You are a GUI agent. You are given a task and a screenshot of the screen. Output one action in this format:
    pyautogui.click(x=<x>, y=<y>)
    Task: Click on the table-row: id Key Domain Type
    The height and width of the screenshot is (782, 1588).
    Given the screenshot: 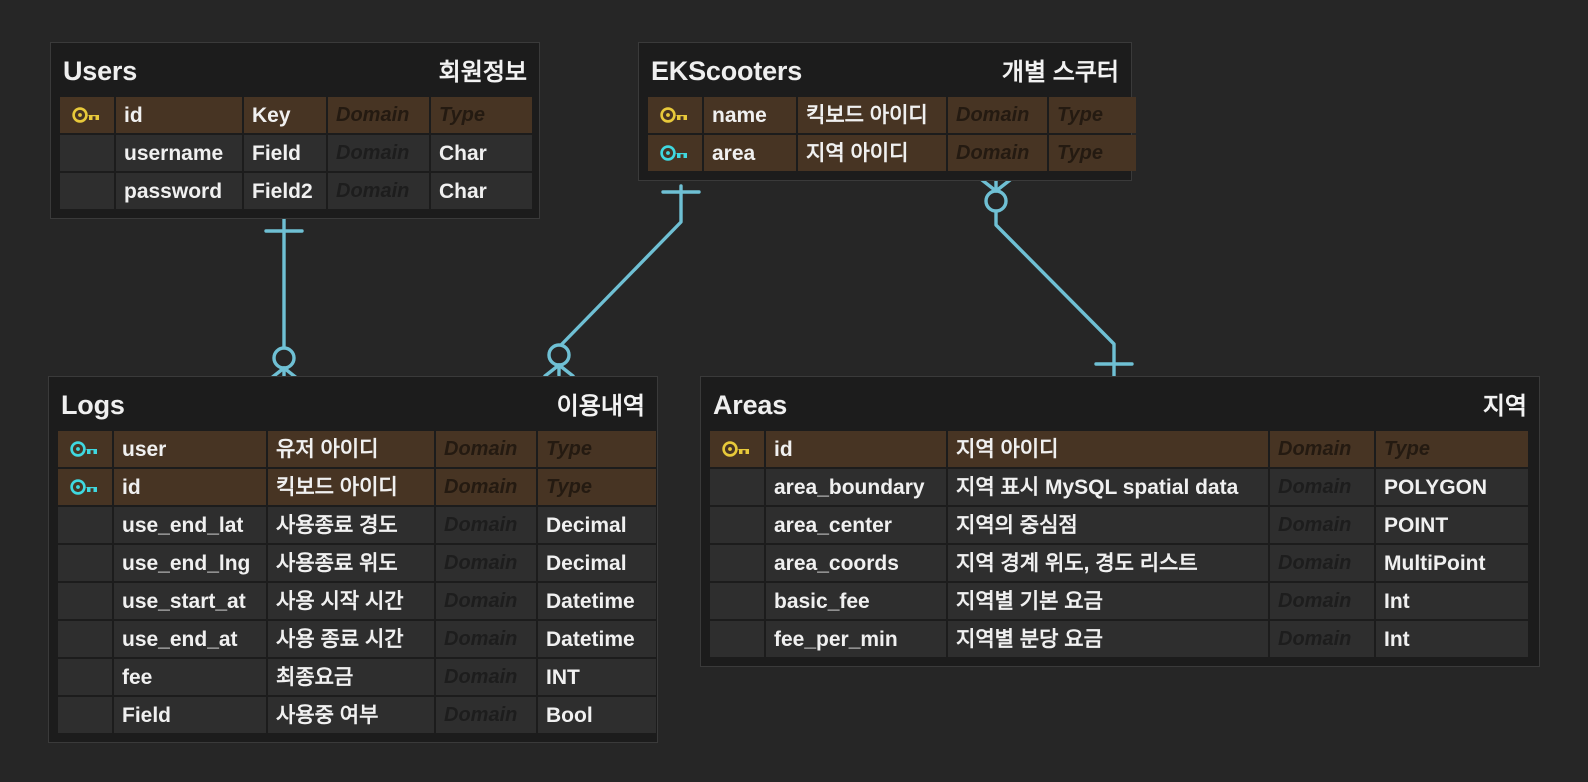 What is the action you would take?
    pyautogui.click(x=296, y=115)
    